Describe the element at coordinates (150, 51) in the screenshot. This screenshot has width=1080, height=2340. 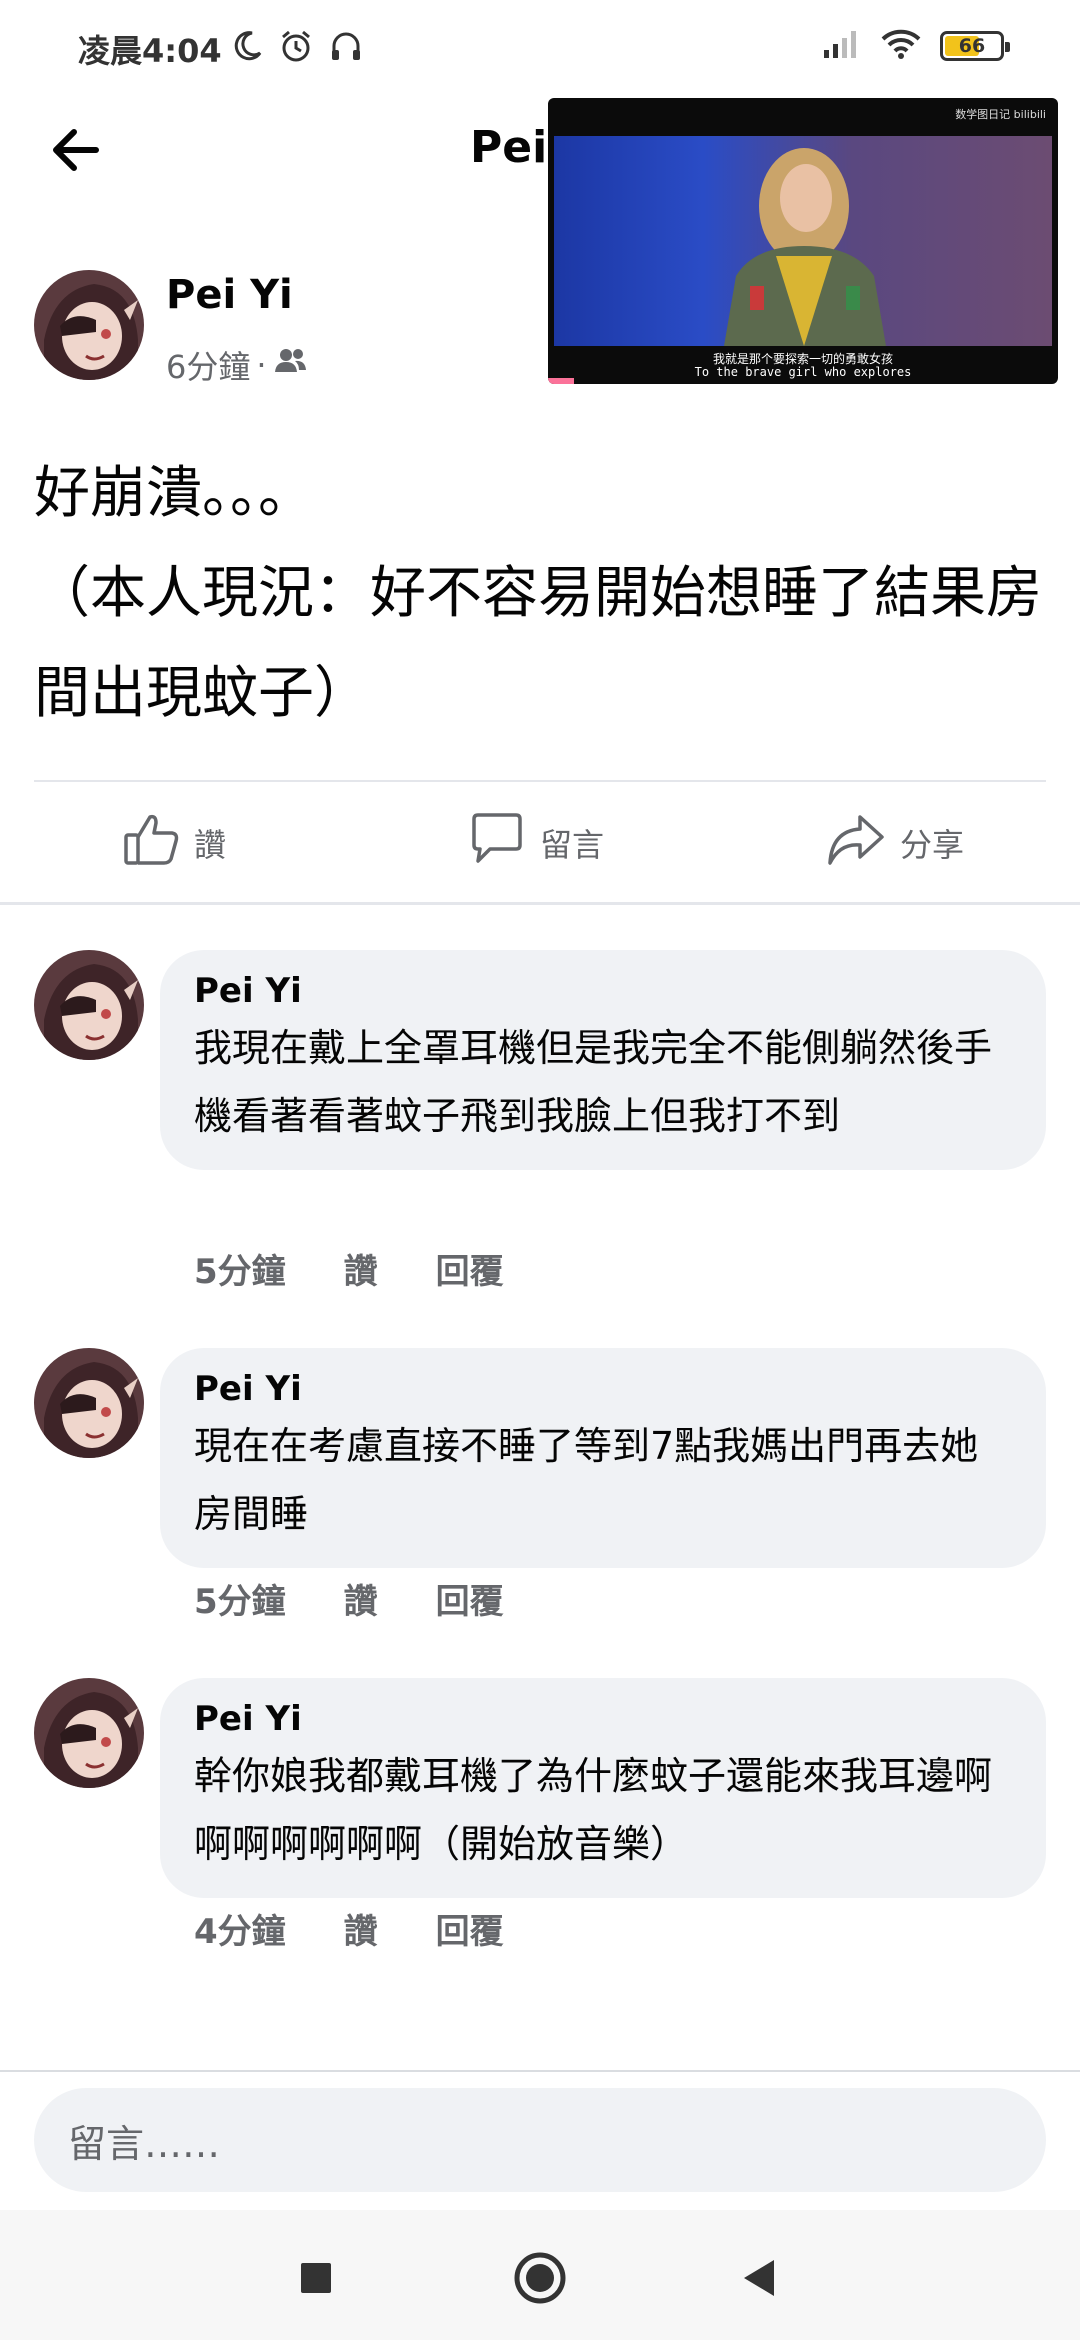
I see `status-time: 凌晨4:04` at that location.